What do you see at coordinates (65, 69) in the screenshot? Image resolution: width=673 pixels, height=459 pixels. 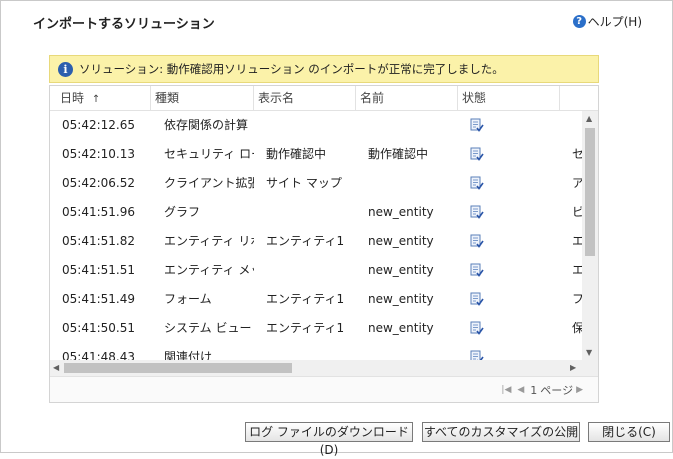 I see `info-icon: i` at bounding box center [65, 69].